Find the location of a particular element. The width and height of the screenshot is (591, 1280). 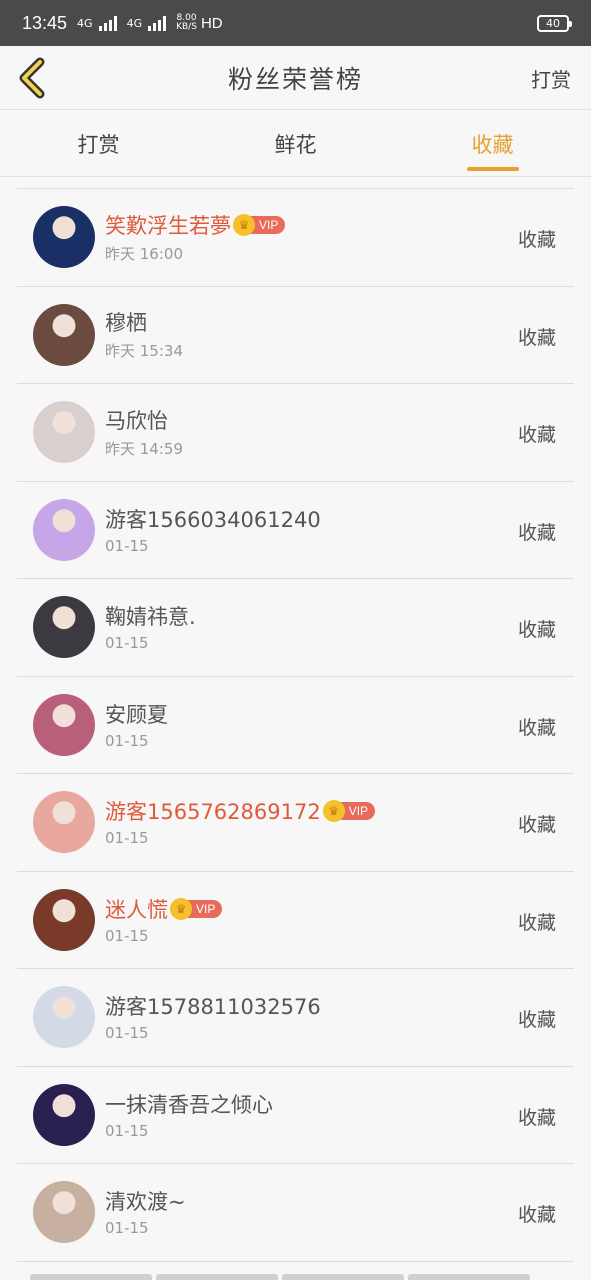

tab-bar: 打赏 鲜花 收藏 is located at coordinates (295, 144).